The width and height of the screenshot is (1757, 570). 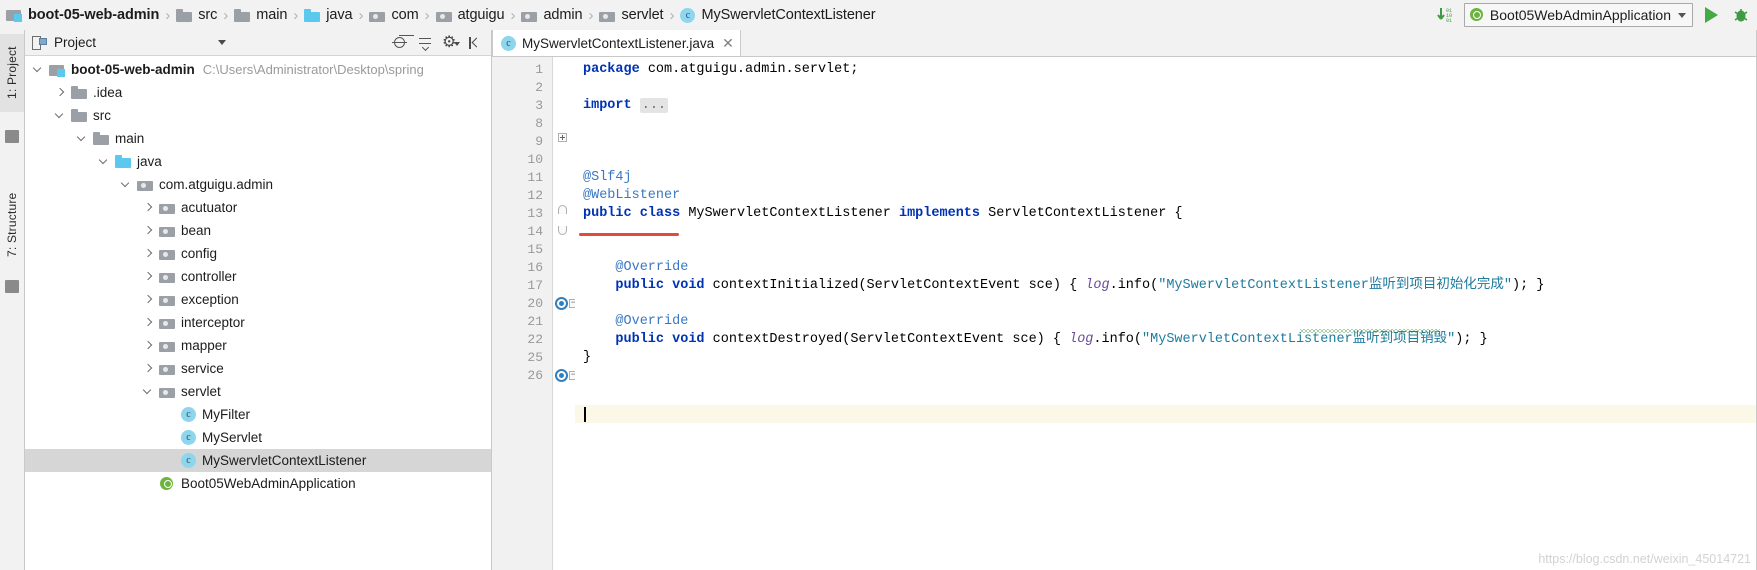 What do you see at coordinates (149, 161) in the screenshot?
I see `tree-item-label: java` at bounding box center [149, 161].